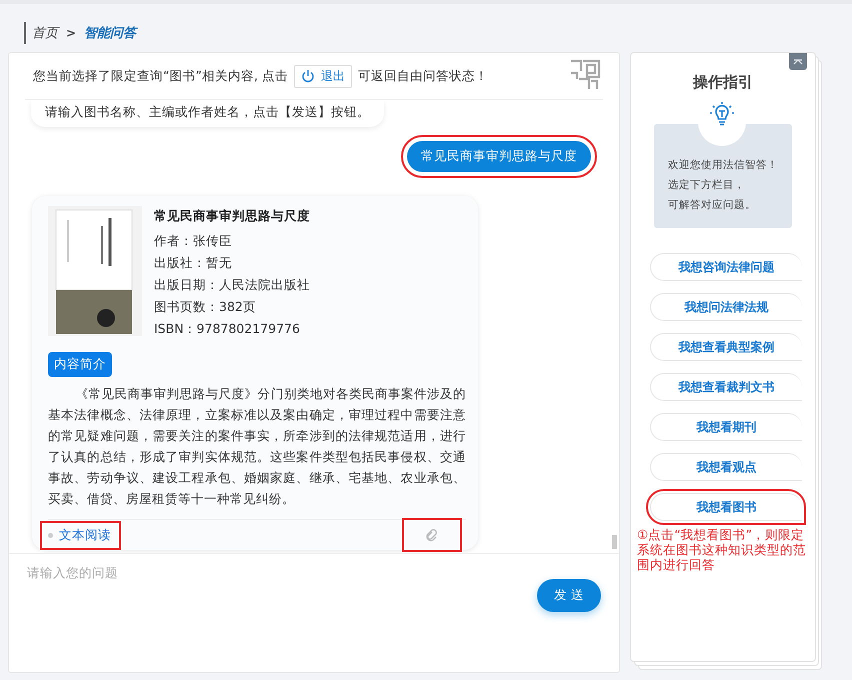 This screenshot has width=852, height=680. What do you see at coordinates (193, 263) in the screenshot?
I see `book-detail: 出版社：暂无` at bounding box center [193, 263].